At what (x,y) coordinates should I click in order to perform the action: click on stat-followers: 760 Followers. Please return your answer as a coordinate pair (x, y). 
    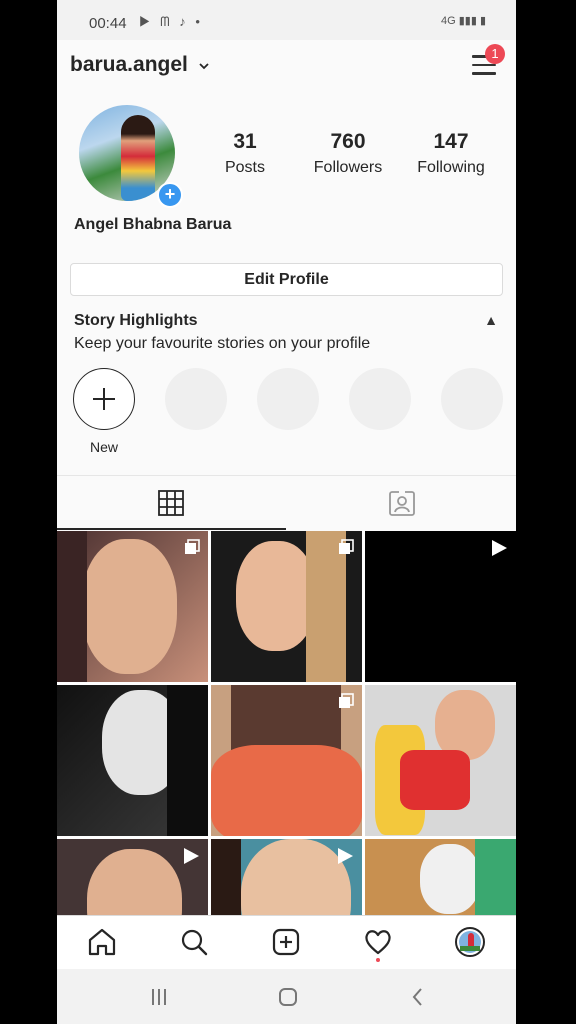
    Looking at the image, I should click on (348, 153).